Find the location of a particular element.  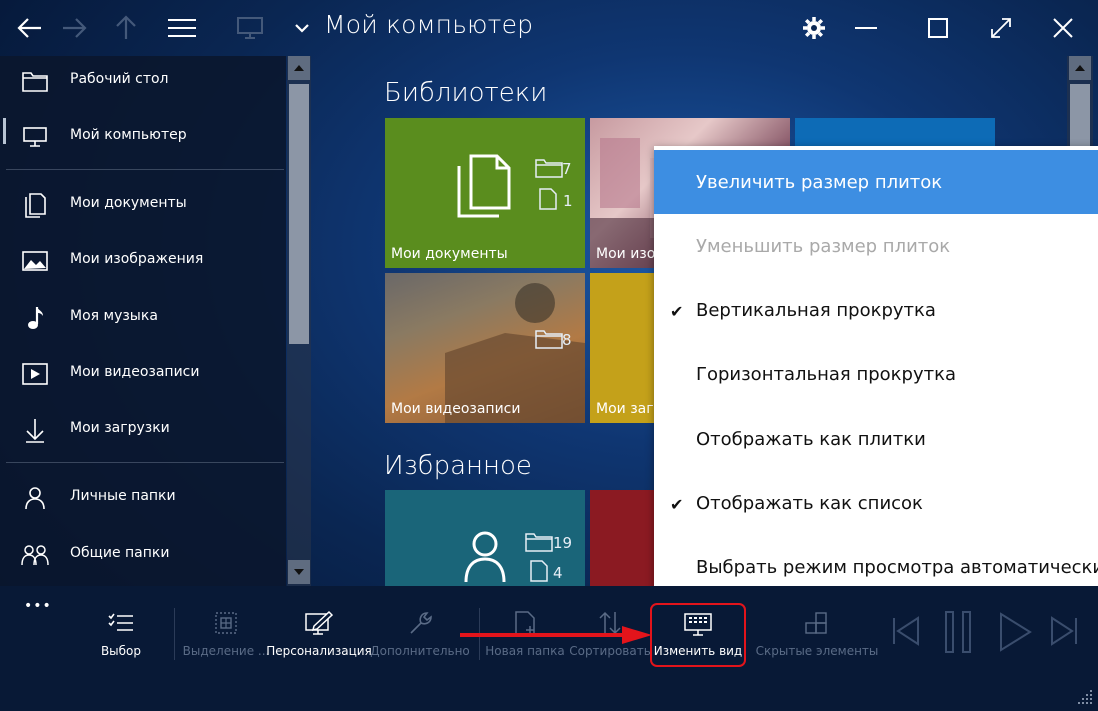

menu-item-label: Вертикальная прокрутка is located at coordinates (816, 310).